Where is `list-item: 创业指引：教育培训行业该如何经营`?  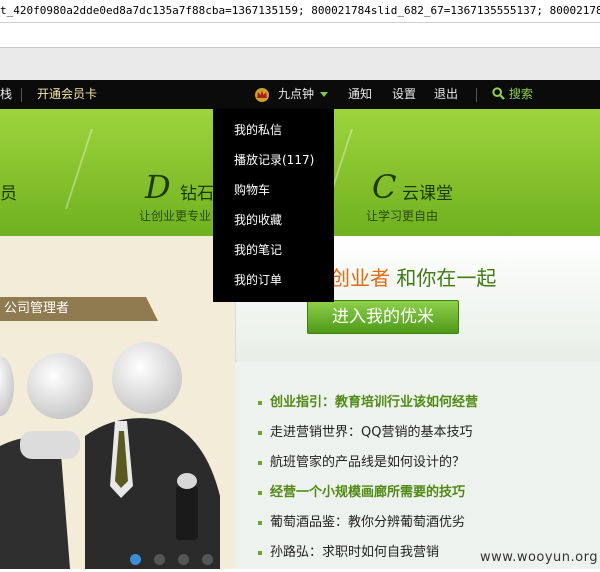 list-item: 创业指引：教育培训行业该如何经营 is located at coordinates (428, 407).